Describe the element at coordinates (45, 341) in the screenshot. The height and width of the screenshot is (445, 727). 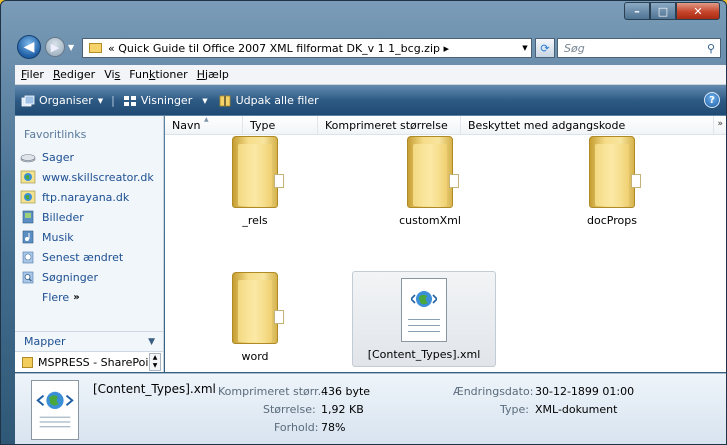
I see `folders-label: Mapper` at that location.